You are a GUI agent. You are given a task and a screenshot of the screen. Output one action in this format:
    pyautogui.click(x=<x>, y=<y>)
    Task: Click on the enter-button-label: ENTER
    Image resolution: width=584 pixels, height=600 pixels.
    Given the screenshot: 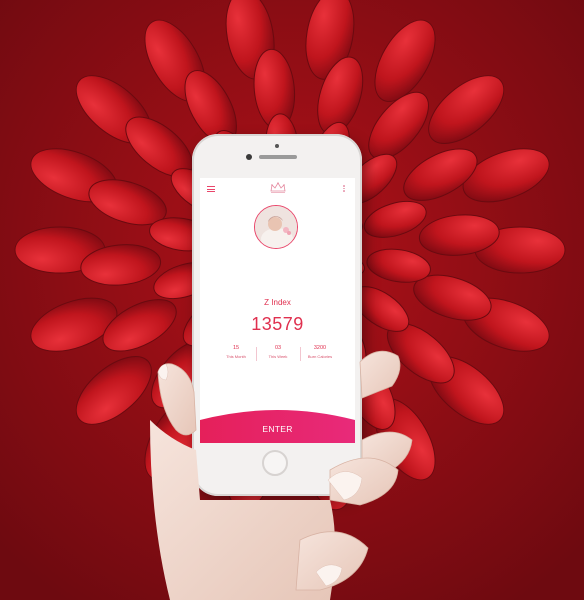 What is the action you would take?
    pyautogui.click(x=277, y=429)
    